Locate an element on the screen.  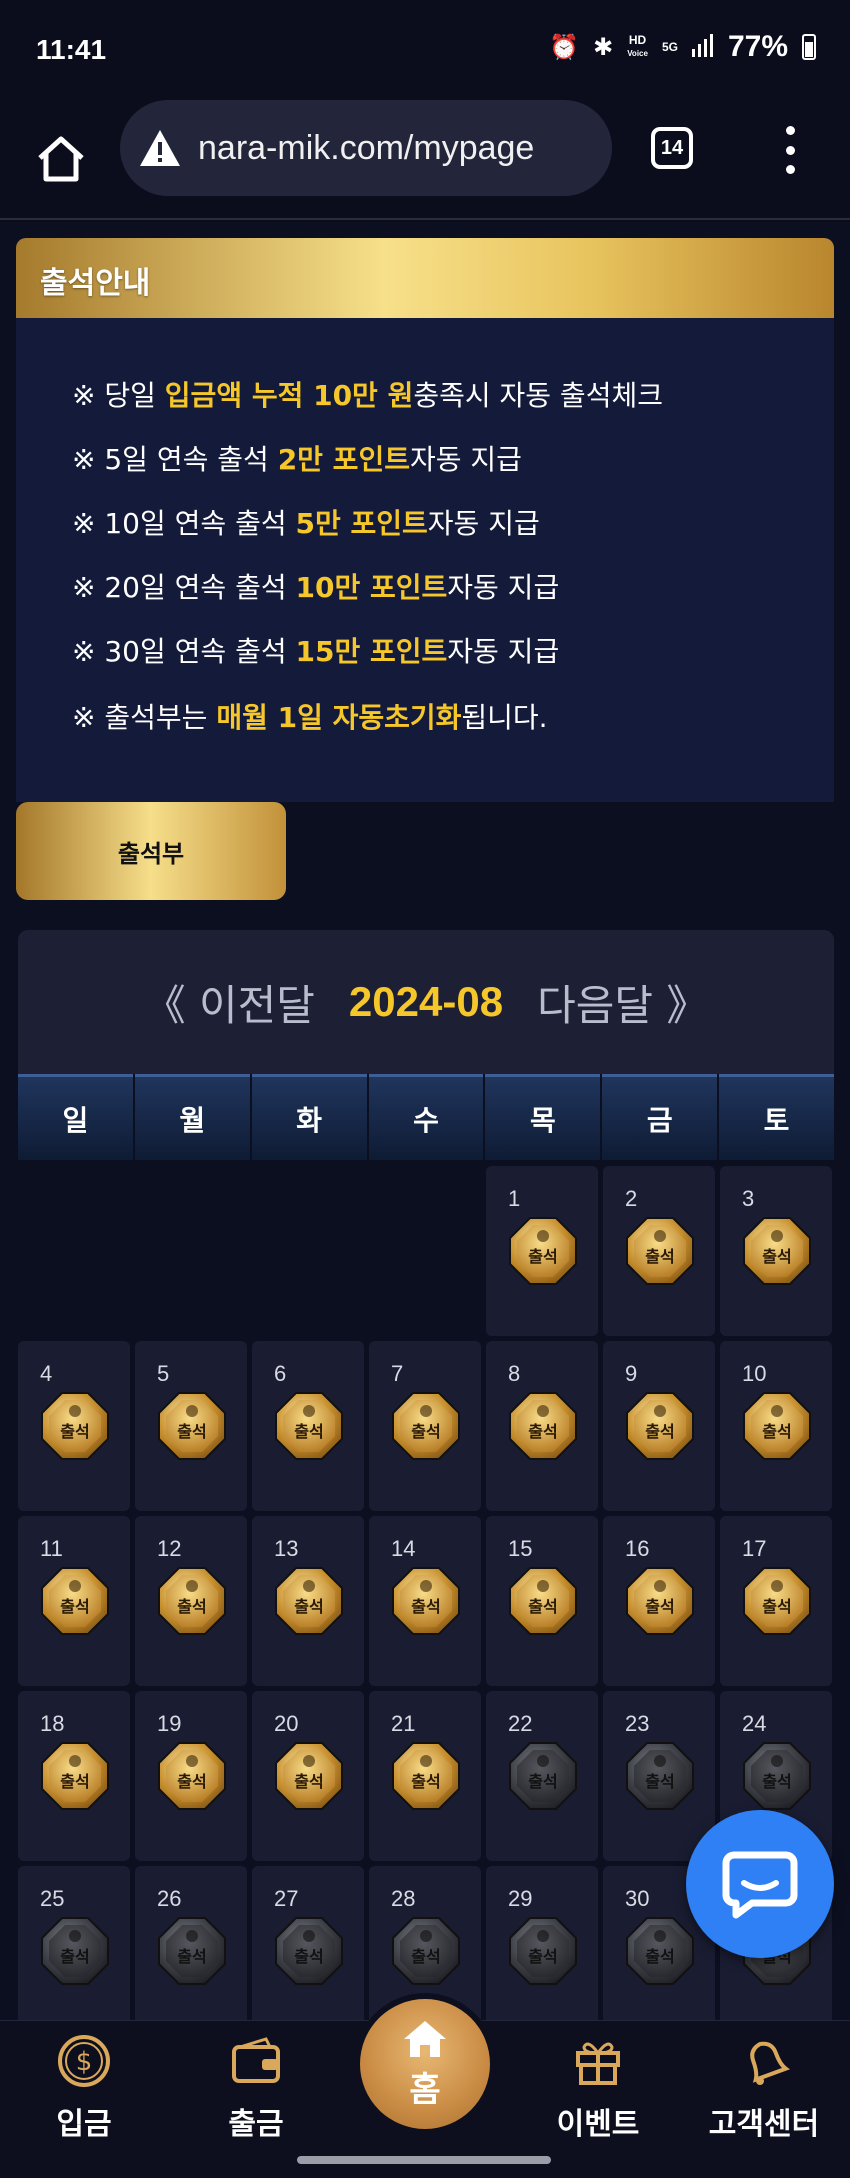
calendar-day-cell: 21 출석 is located at coordinates (425, 1776).